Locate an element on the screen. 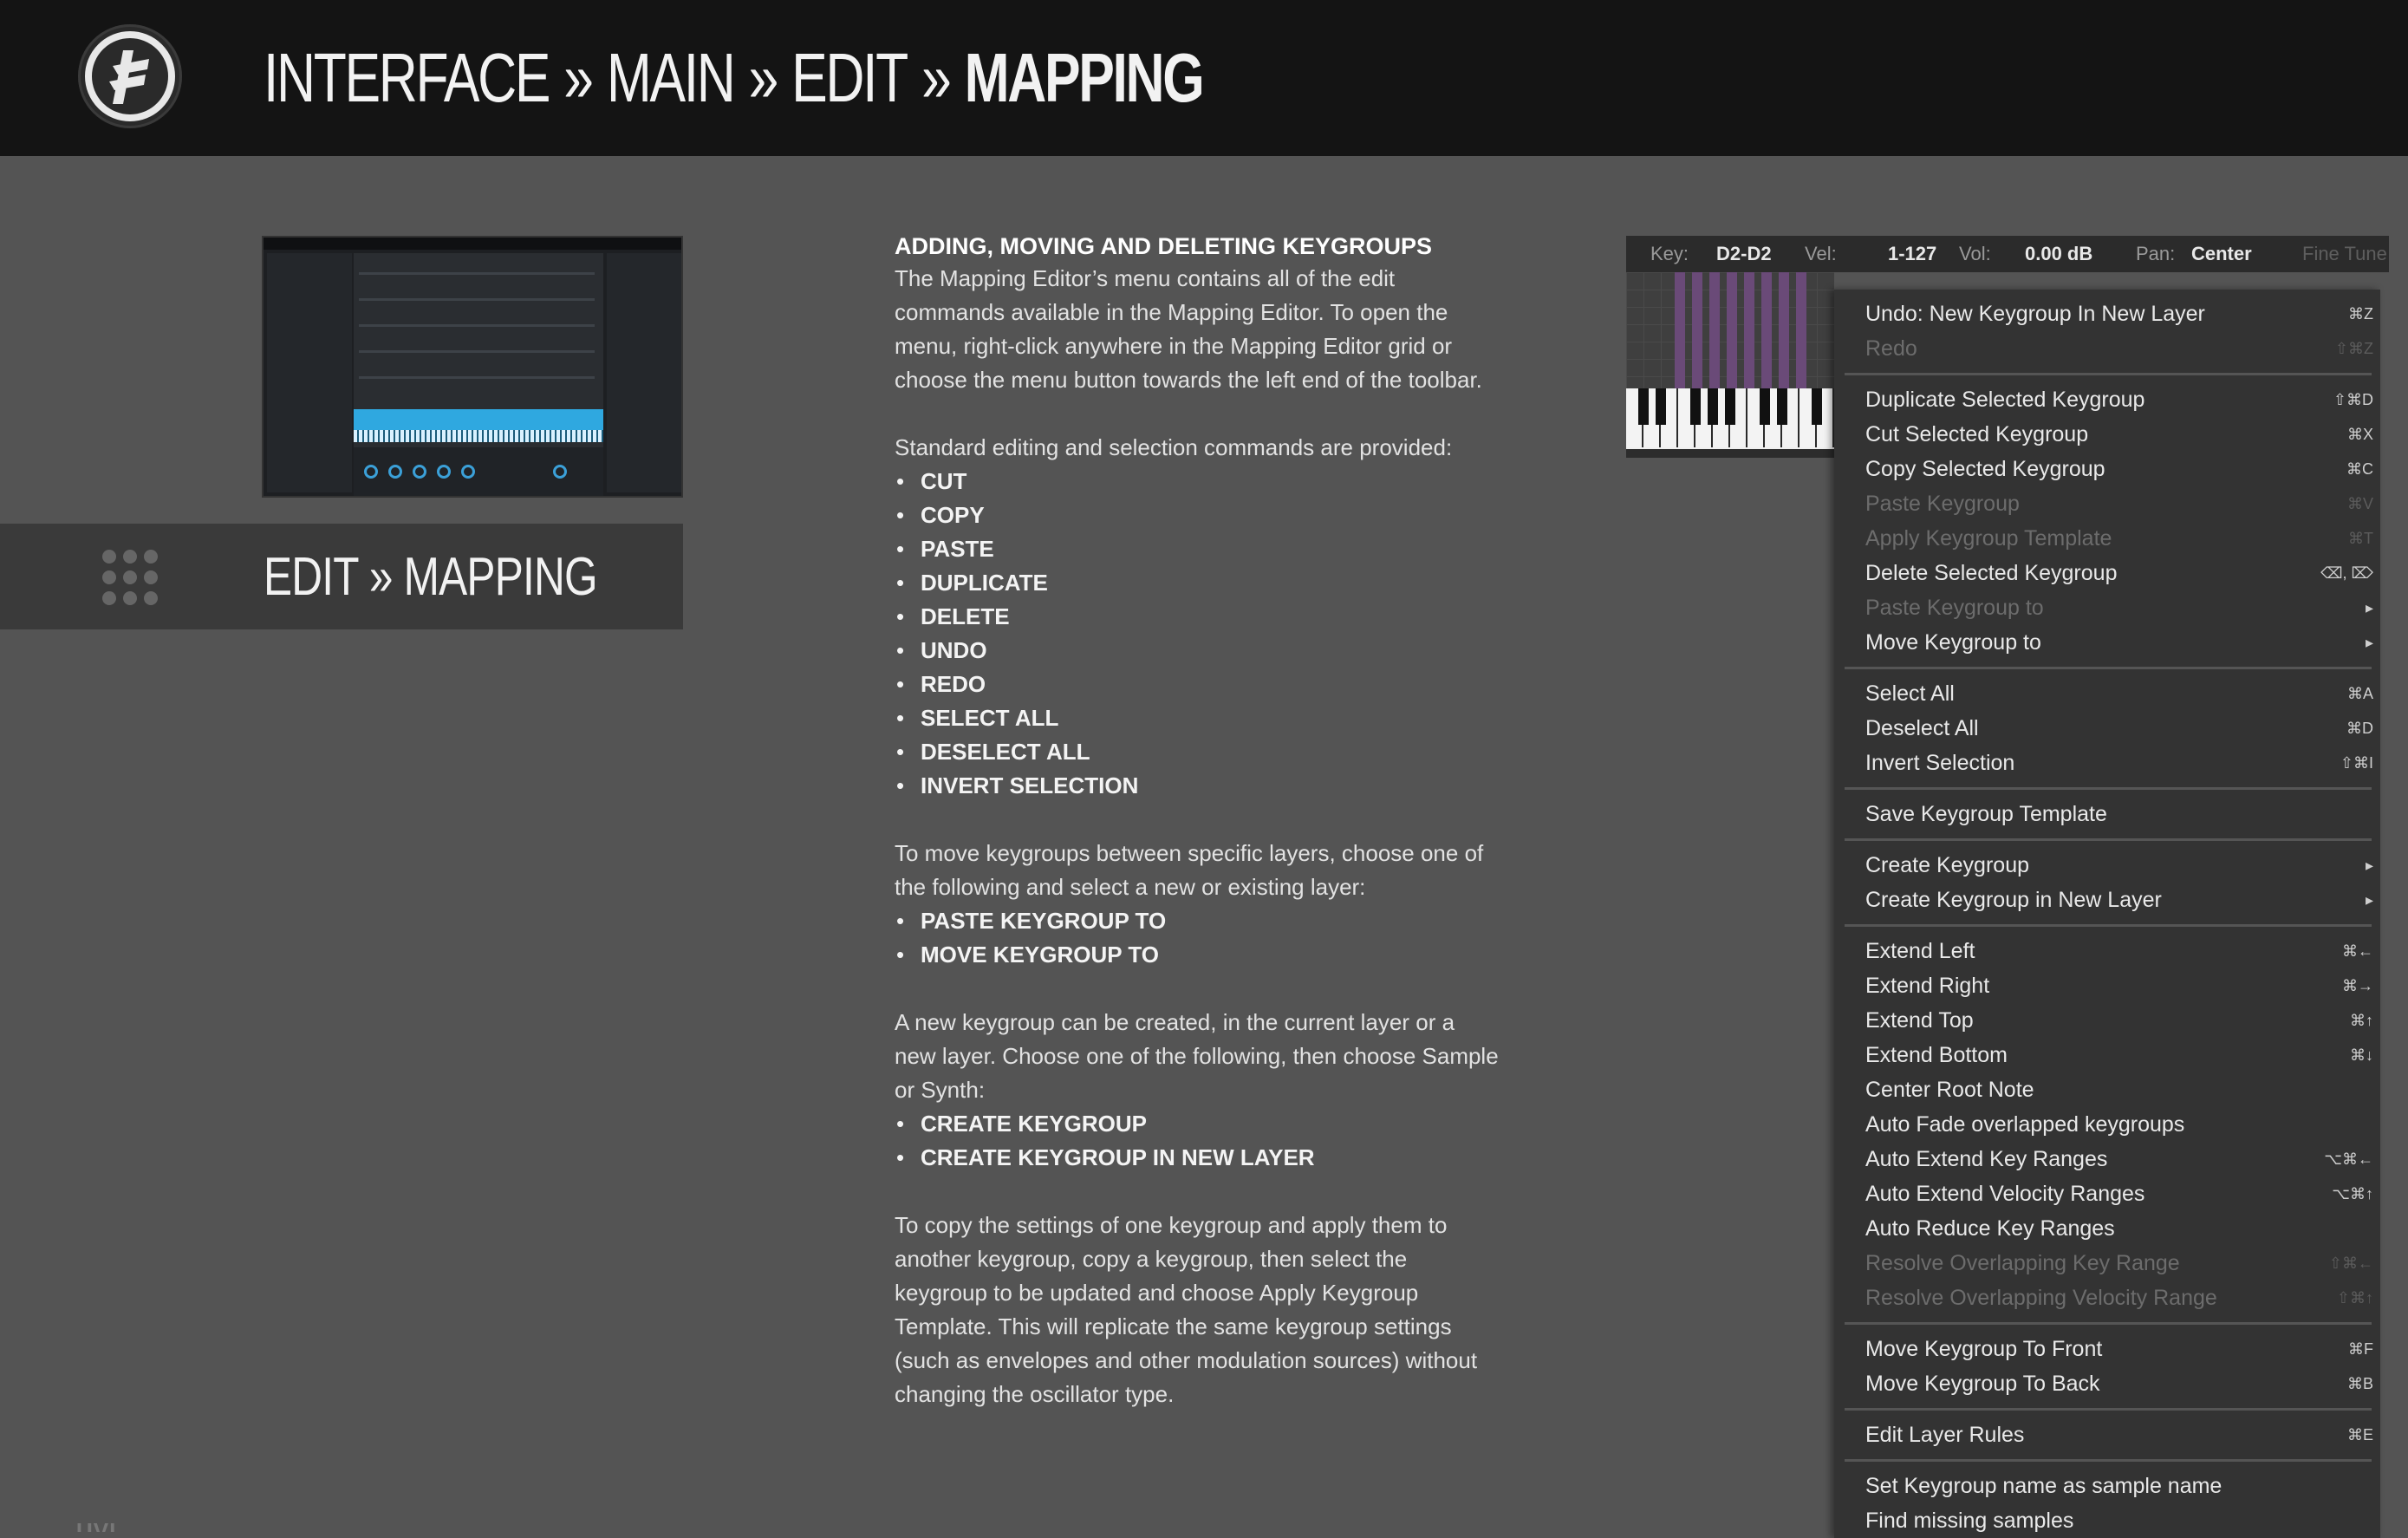  key-value: D2-D2 is located at coordinates (1744, 254).